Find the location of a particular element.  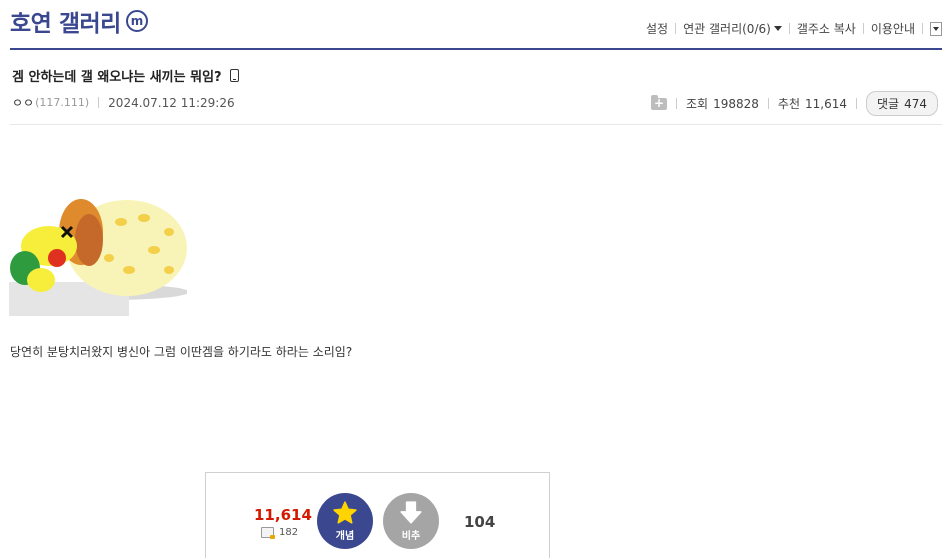

header-menu: 설정 연관 갤러리(0/6) 갤주소 복사 이용안내 is located at coordinates (790, 28).